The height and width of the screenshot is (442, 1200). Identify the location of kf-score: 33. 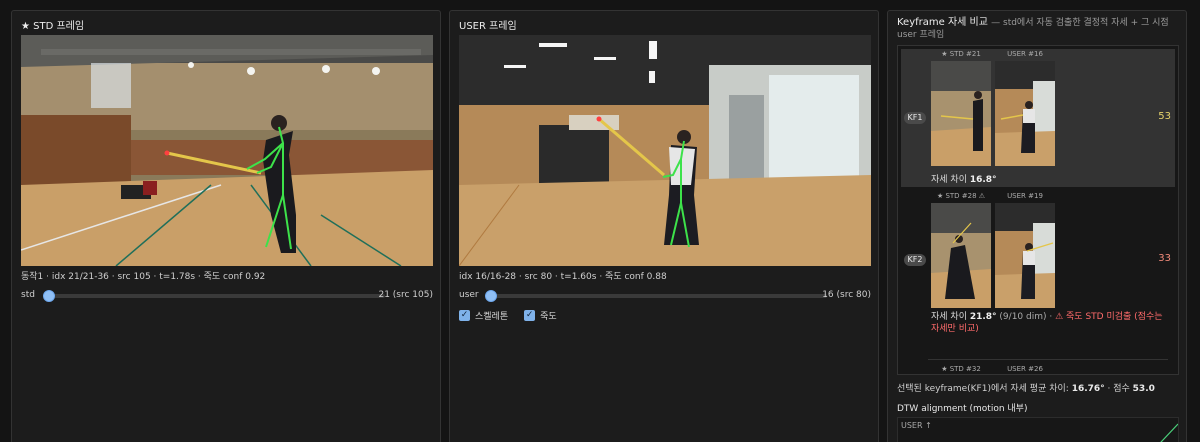
(1164, 258).